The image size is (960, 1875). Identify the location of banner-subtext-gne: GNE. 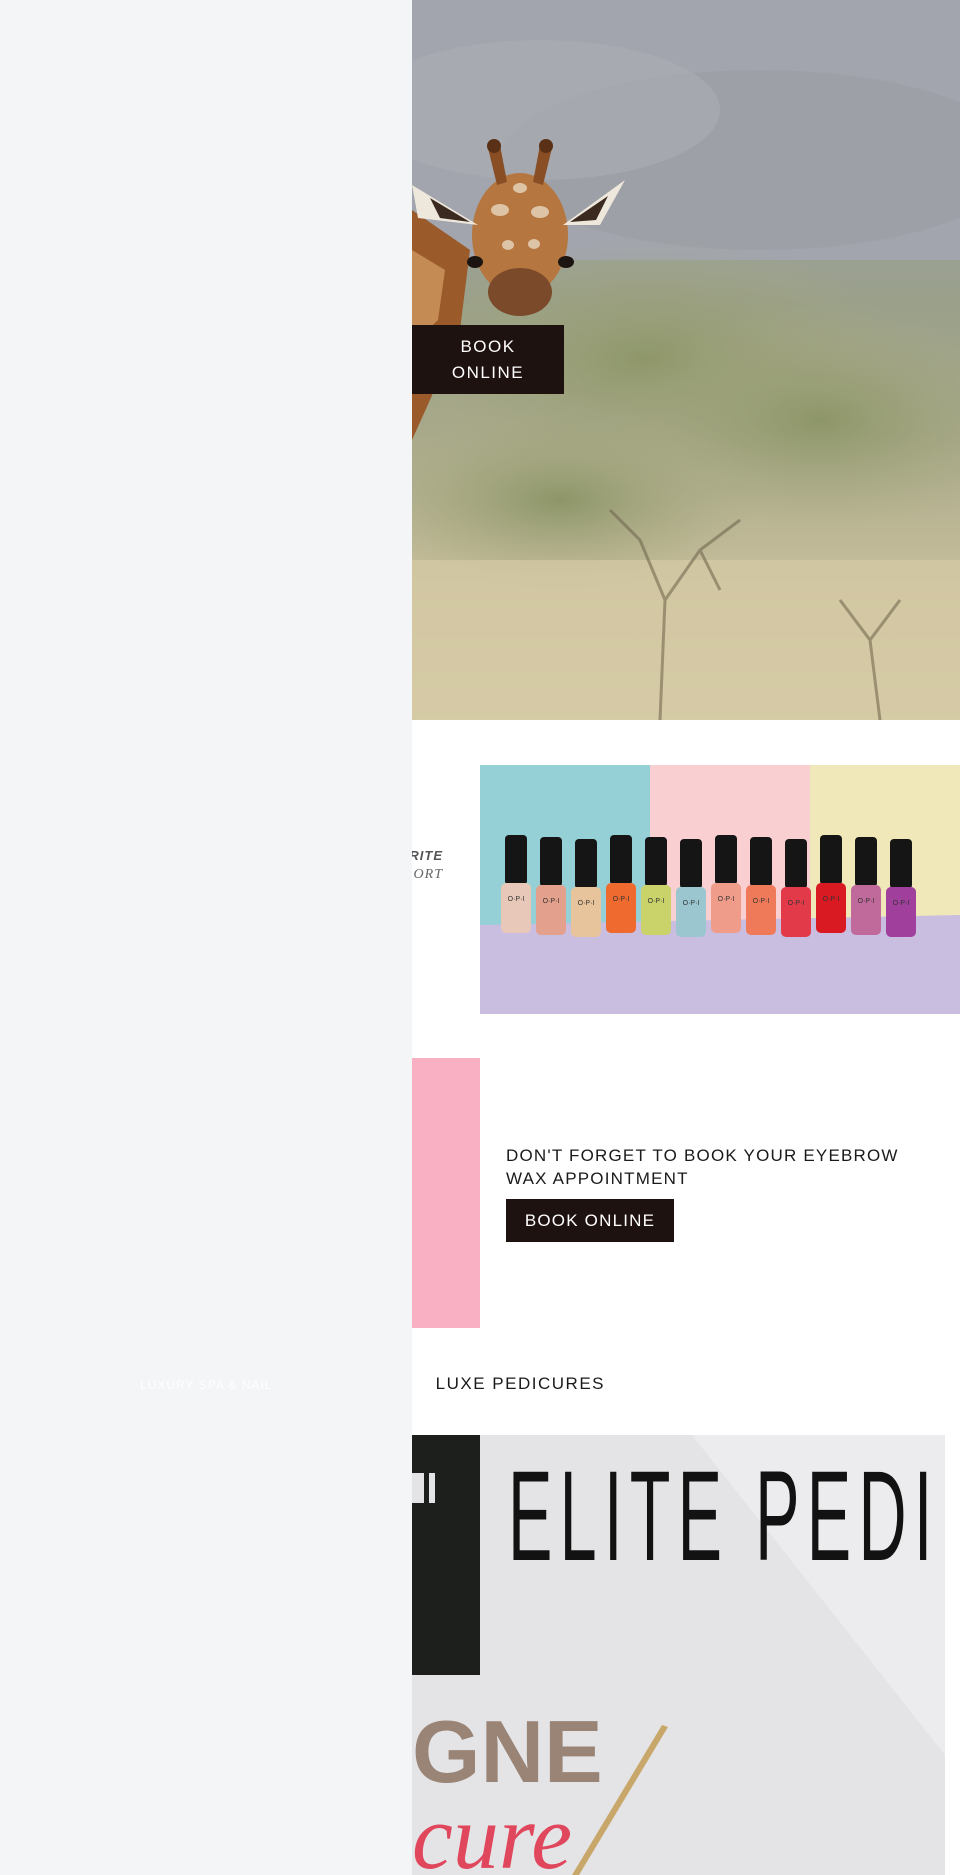
(507, 1751).